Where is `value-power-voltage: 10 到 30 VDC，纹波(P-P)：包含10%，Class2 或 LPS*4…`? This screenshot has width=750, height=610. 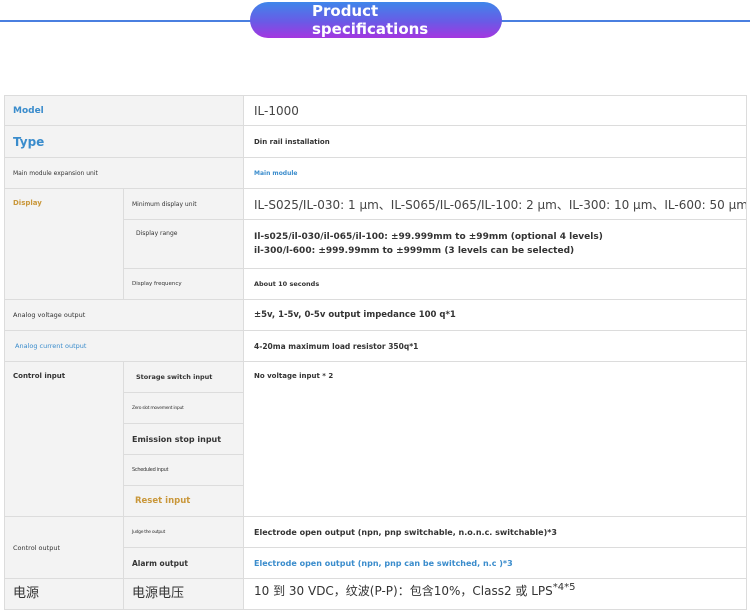
value-power-voltage: 10 到 30 VDC，纹波(P-P)：包含10%，Class2 或 LPS*4… is located at coordinates (495, 594).